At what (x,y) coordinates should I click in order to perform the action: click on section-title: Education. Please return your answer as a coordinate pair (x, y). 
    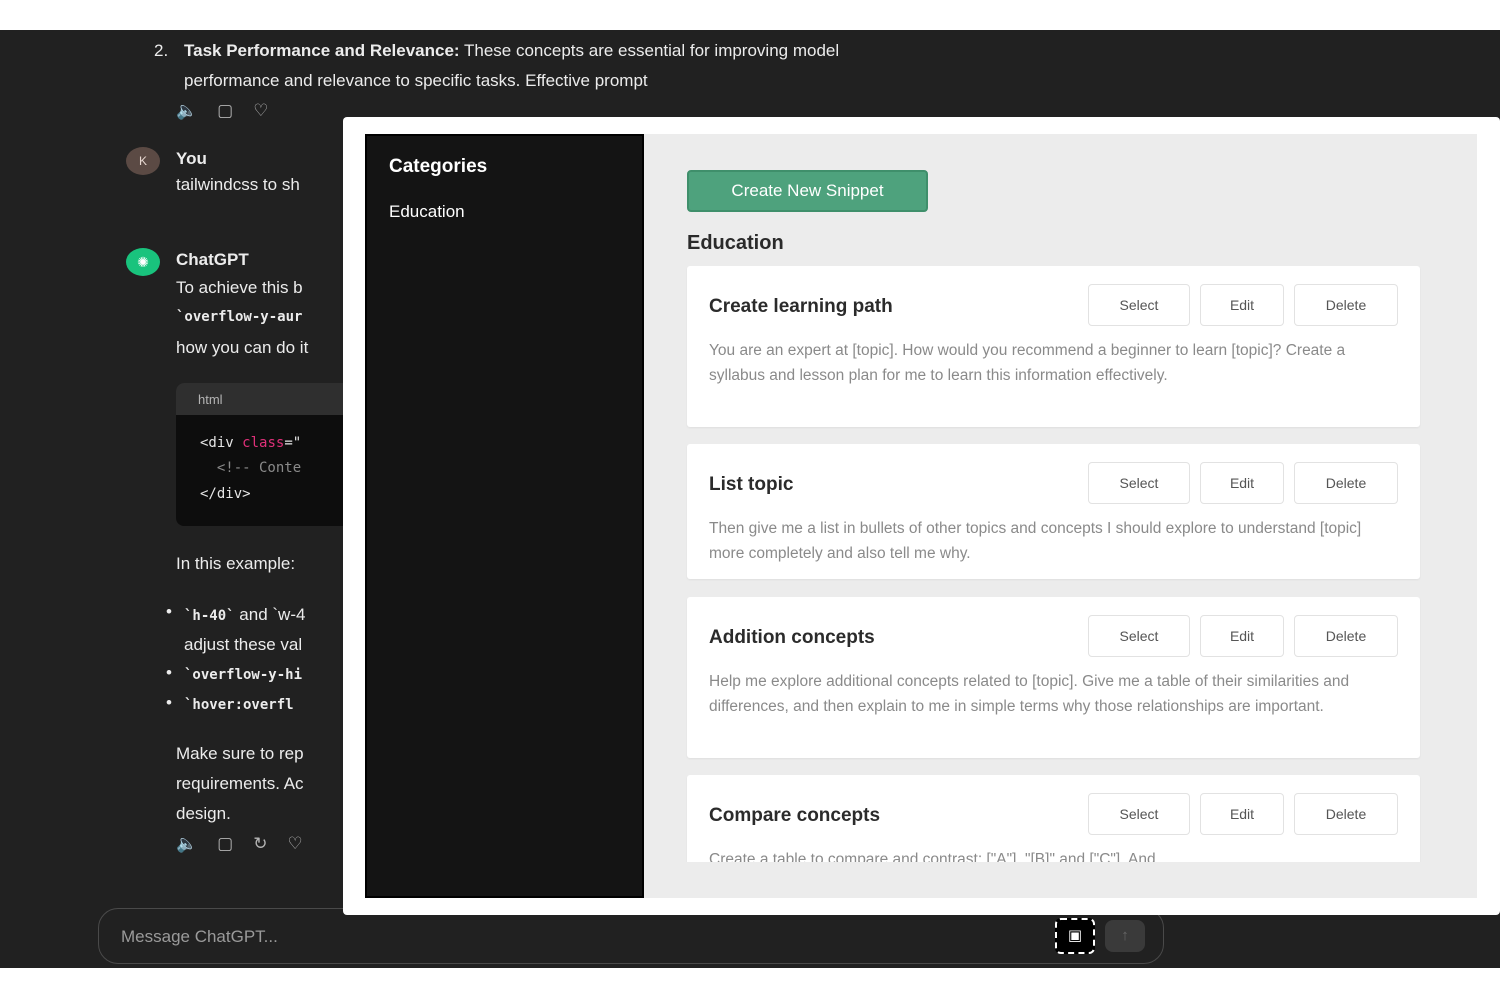
    Looking at the image, I should click on (735, 243).